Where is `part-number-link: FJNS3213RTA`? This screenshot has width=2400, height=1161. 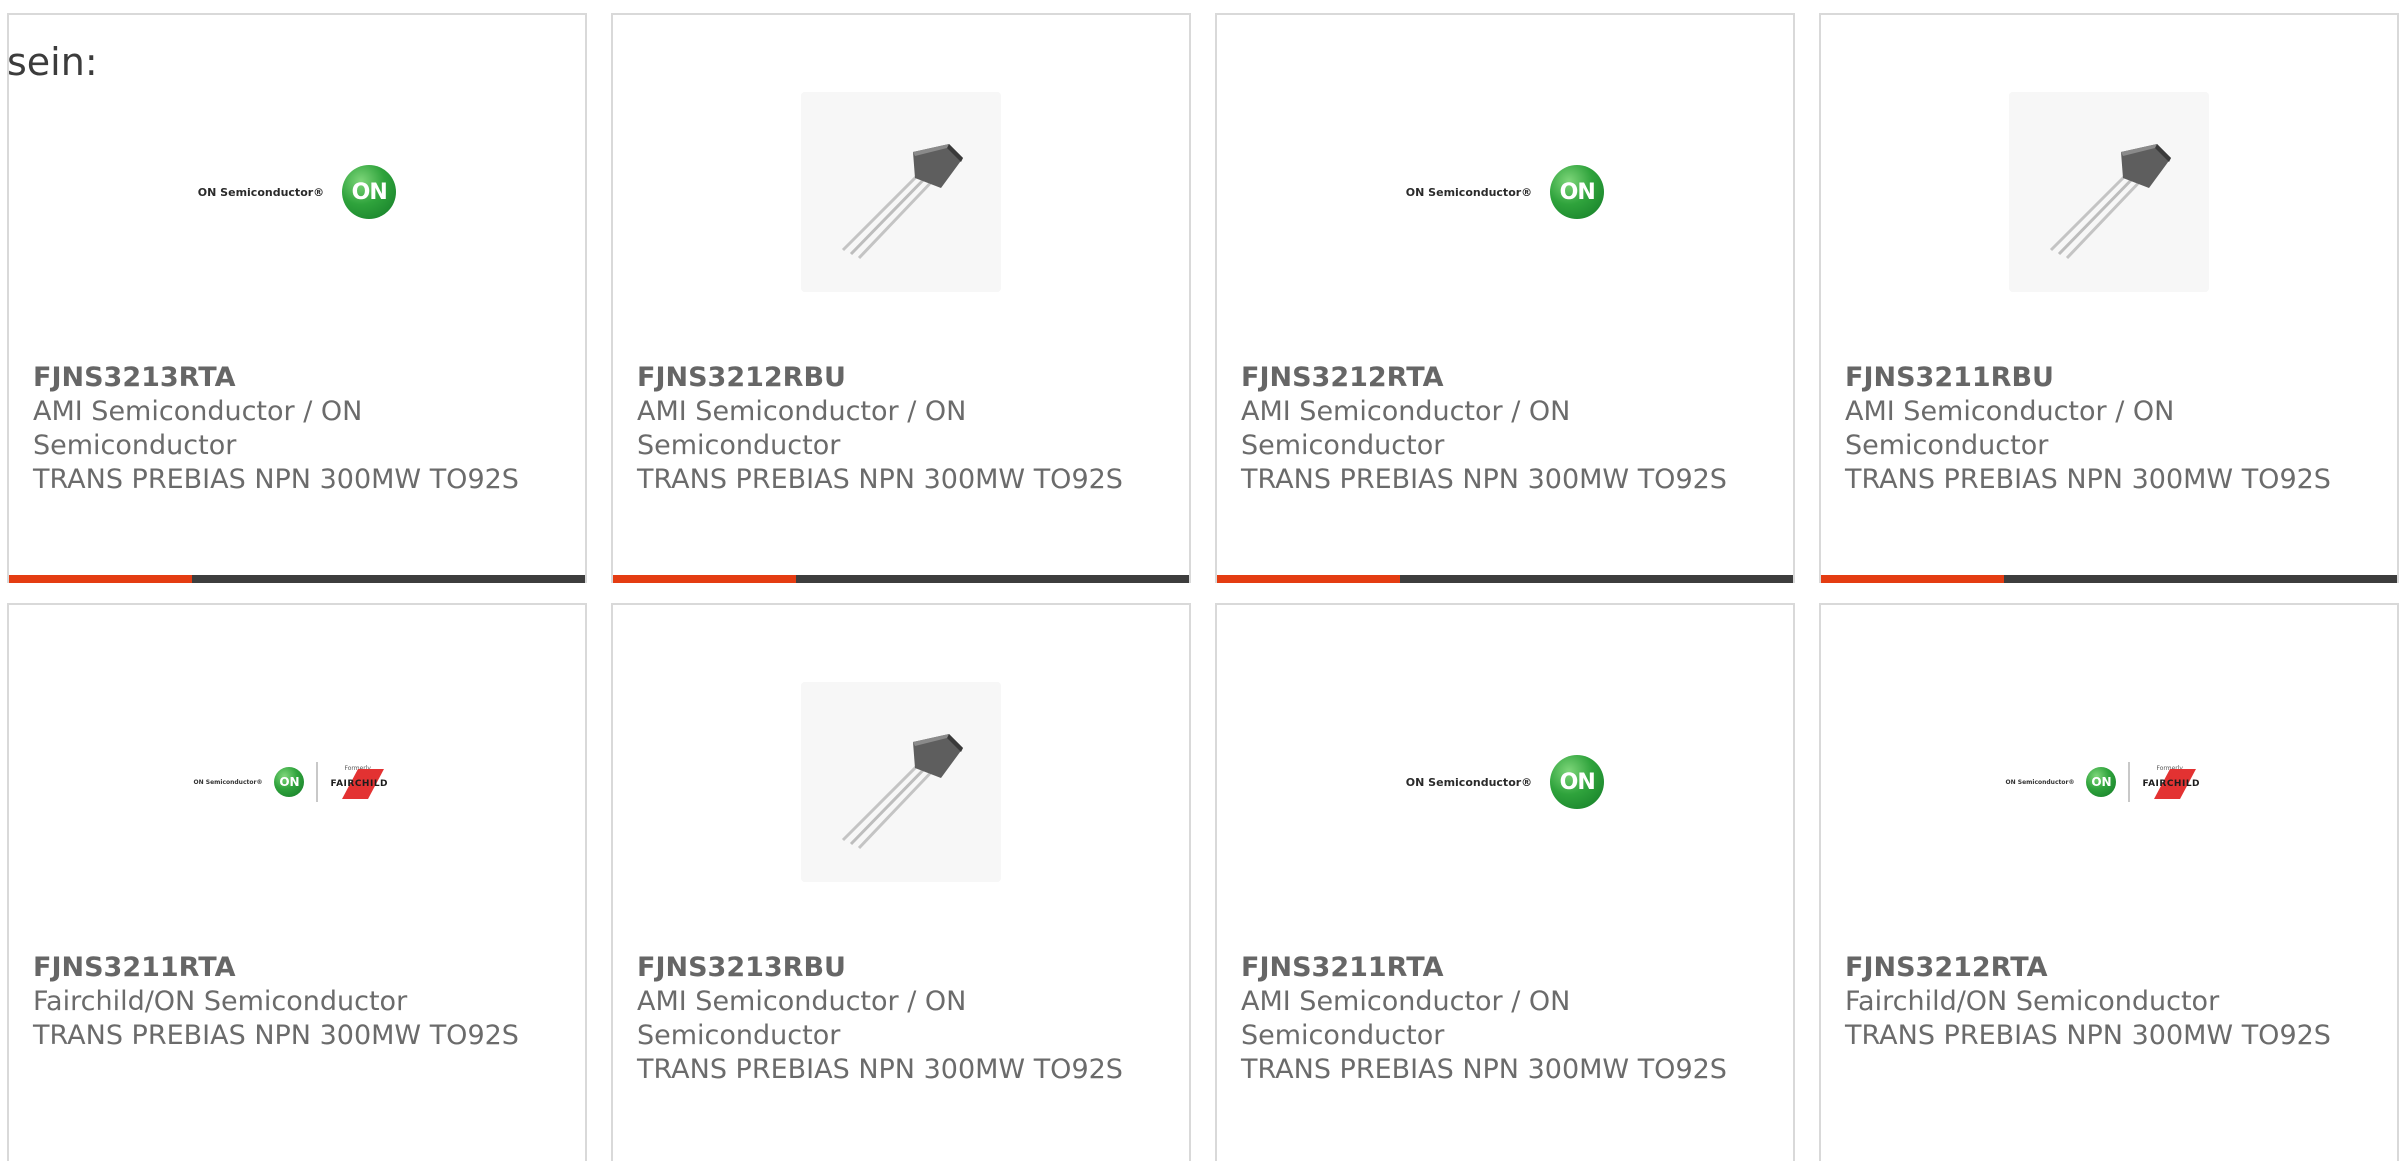
part-number-link: FJNS3213RTA is located at coordinates (299, 378).